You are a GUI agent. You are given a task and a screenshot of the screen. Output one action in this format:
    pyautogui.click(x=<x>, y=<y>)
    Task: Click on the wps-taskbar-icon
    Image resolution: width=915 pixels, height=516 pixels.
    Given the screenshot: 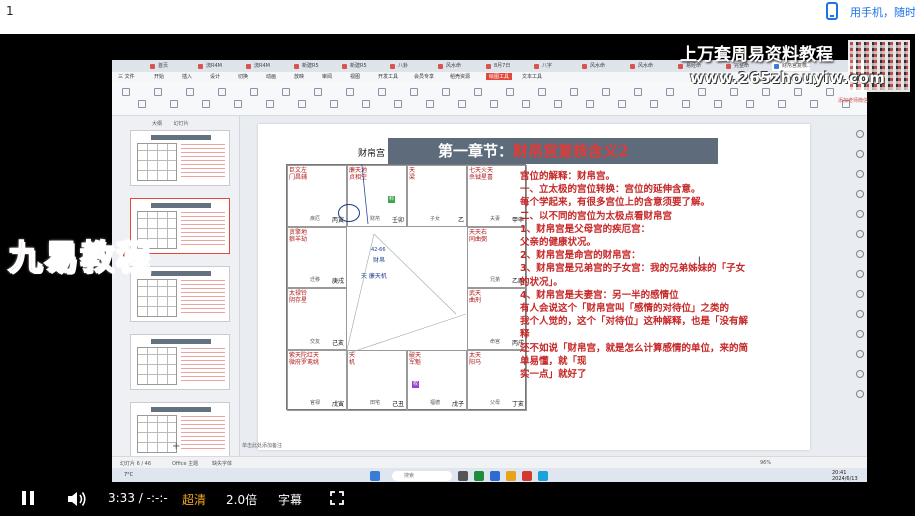 What is the action you would take?
    pyautogui.click(x=527, y=476)
    